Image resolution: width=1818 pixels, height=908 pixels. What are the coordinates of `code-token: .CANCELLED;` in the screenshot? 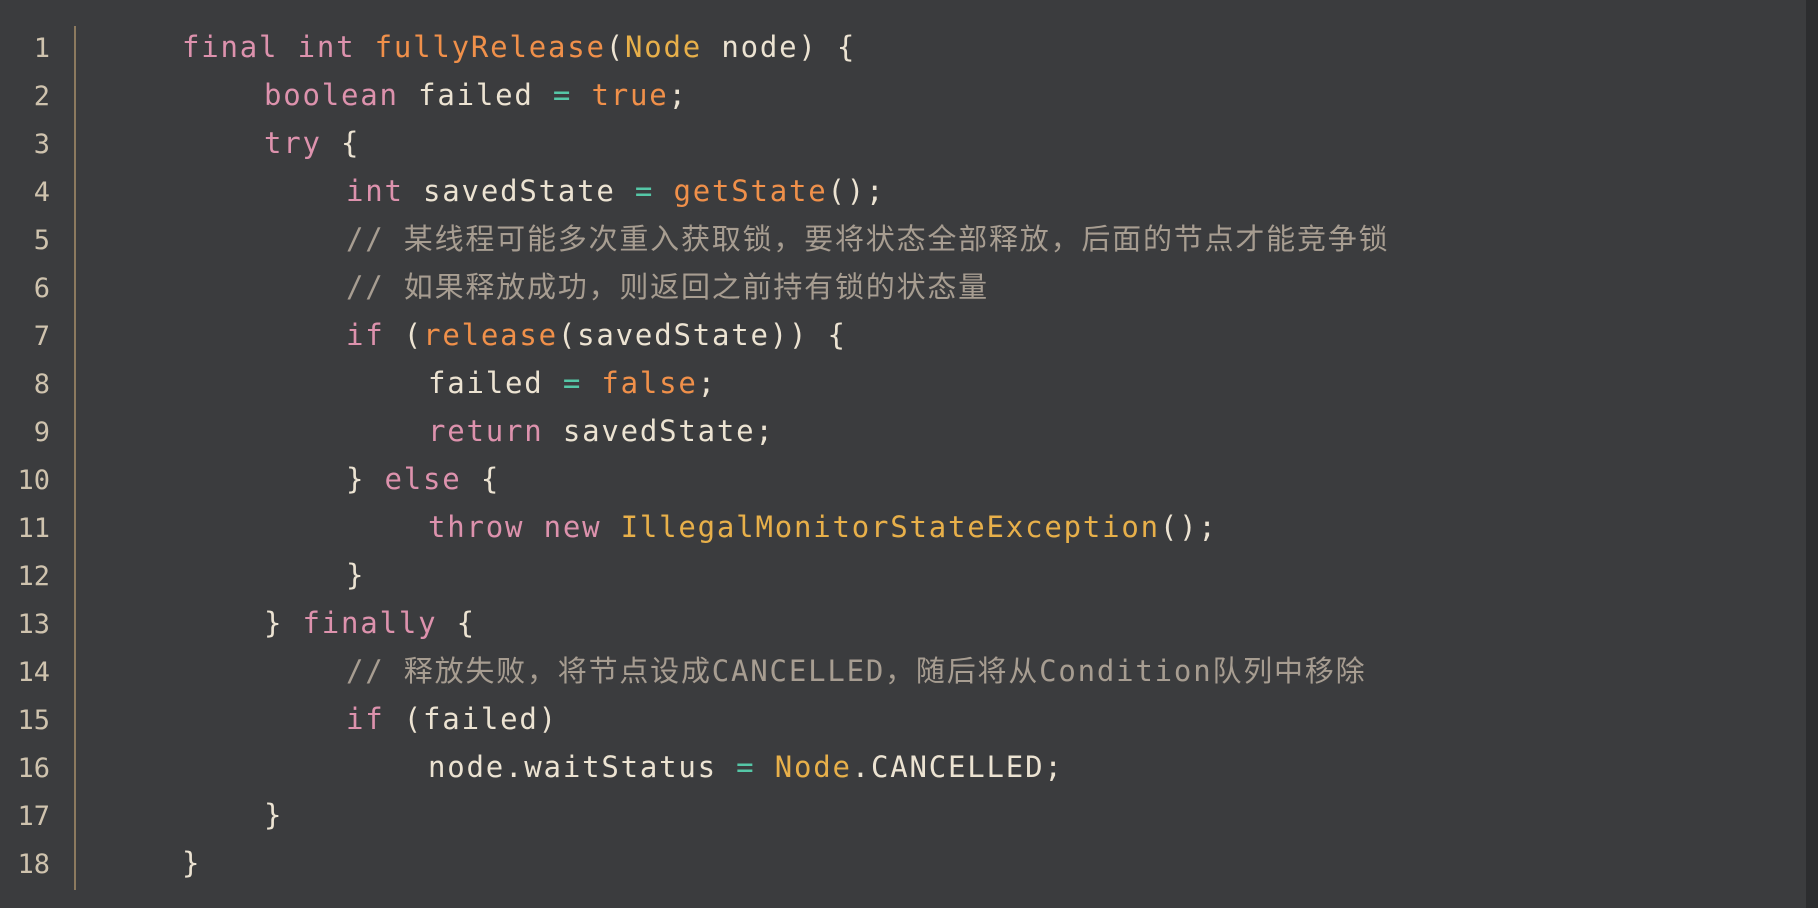 It's located at (957, 767).